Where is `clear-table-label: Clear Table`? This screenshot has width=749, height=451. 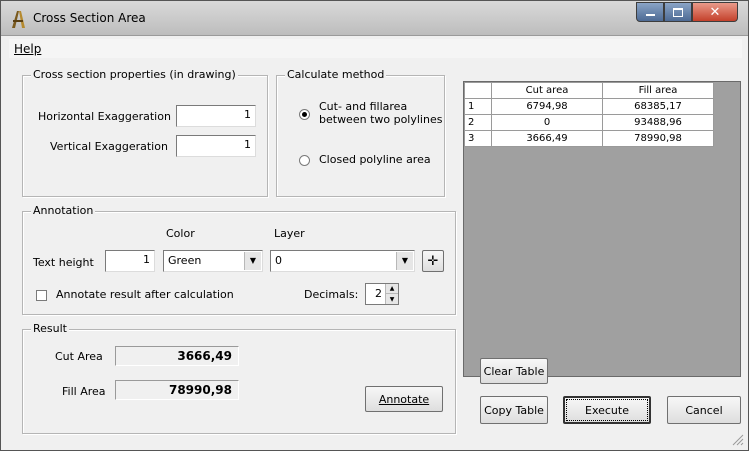
clear-table-label: Clear Table is located at coordinates (514, 371).